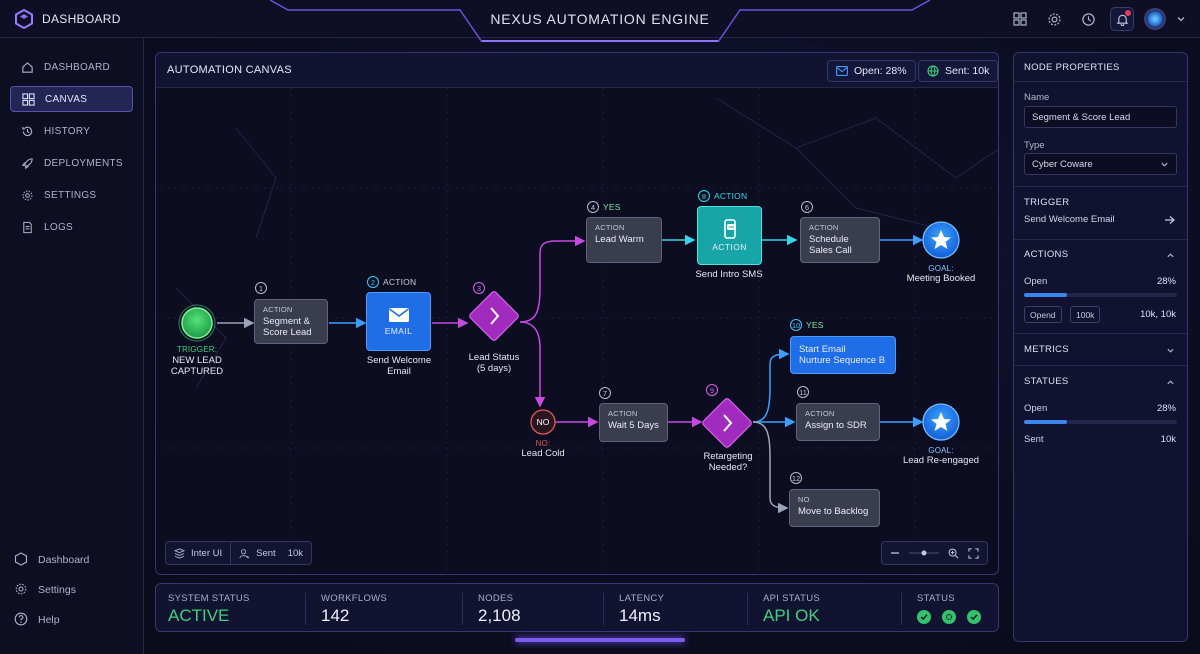 This screenshot has height=654, width=1200. I want to click on goal-meeting-booked, so click(941, 240).